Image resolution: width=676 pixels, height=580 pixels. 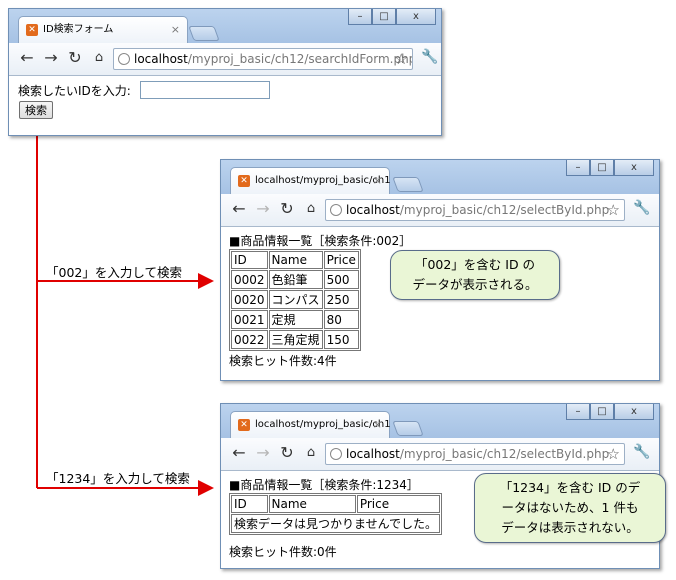 What do you see at coordinates (36, 110) in the screenshot?
I see `search-button: 検索` at bounding box center [36, 110].